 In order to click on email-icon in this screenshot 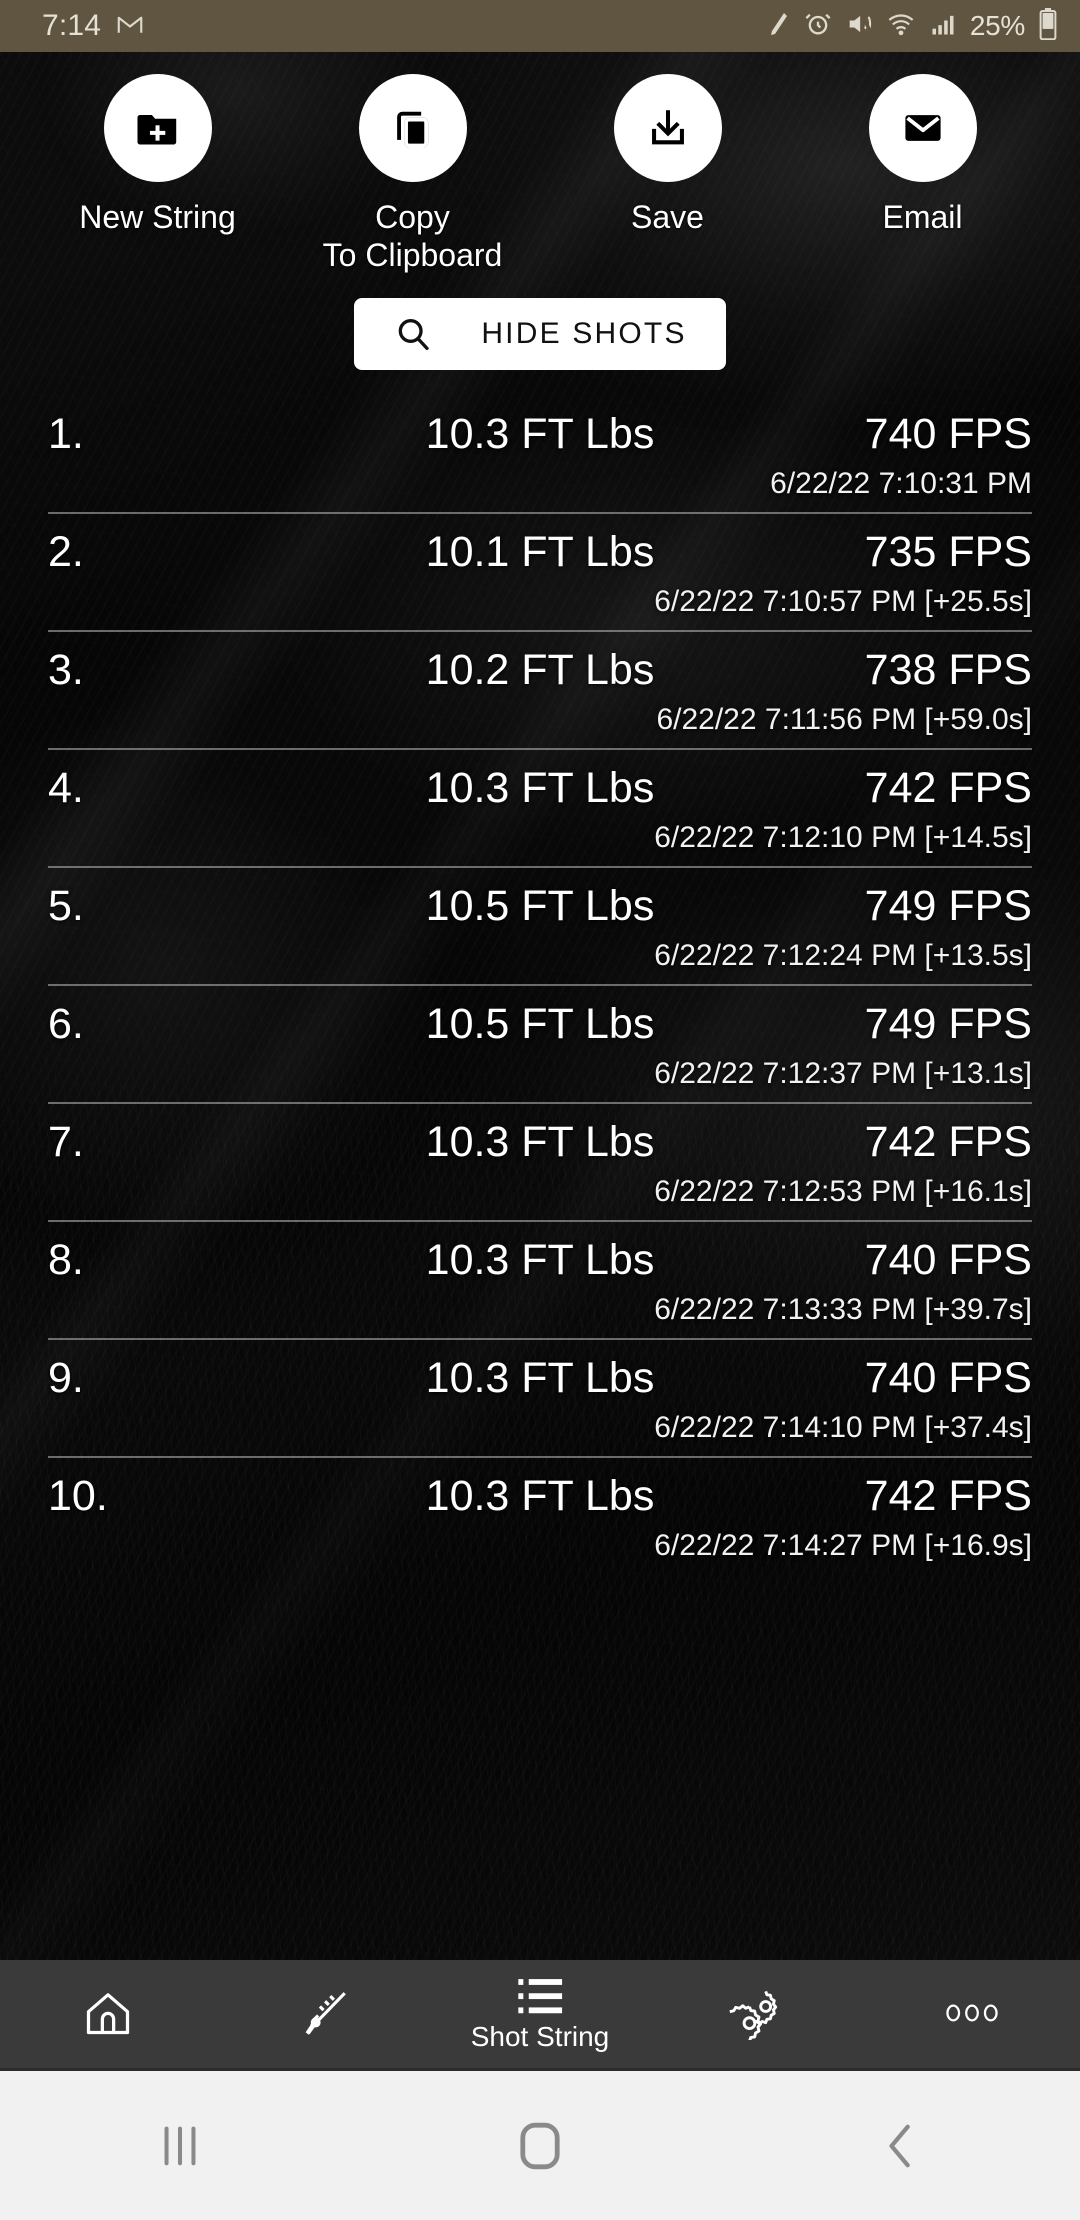, I will do `click(923, 128)`.